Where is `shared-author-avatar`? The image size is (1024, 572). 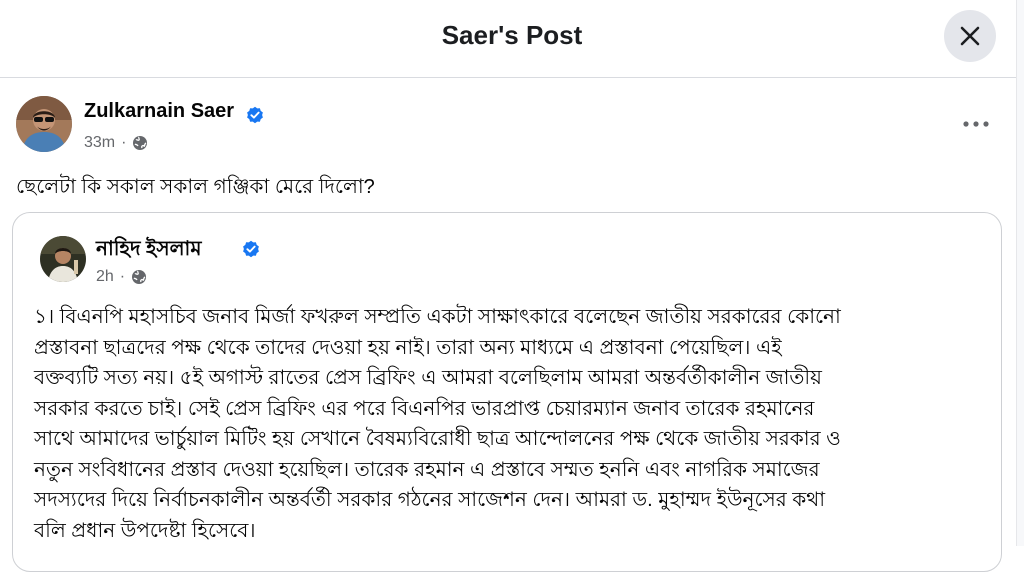
shared-author-avatar is located at coordinates (63, 259).